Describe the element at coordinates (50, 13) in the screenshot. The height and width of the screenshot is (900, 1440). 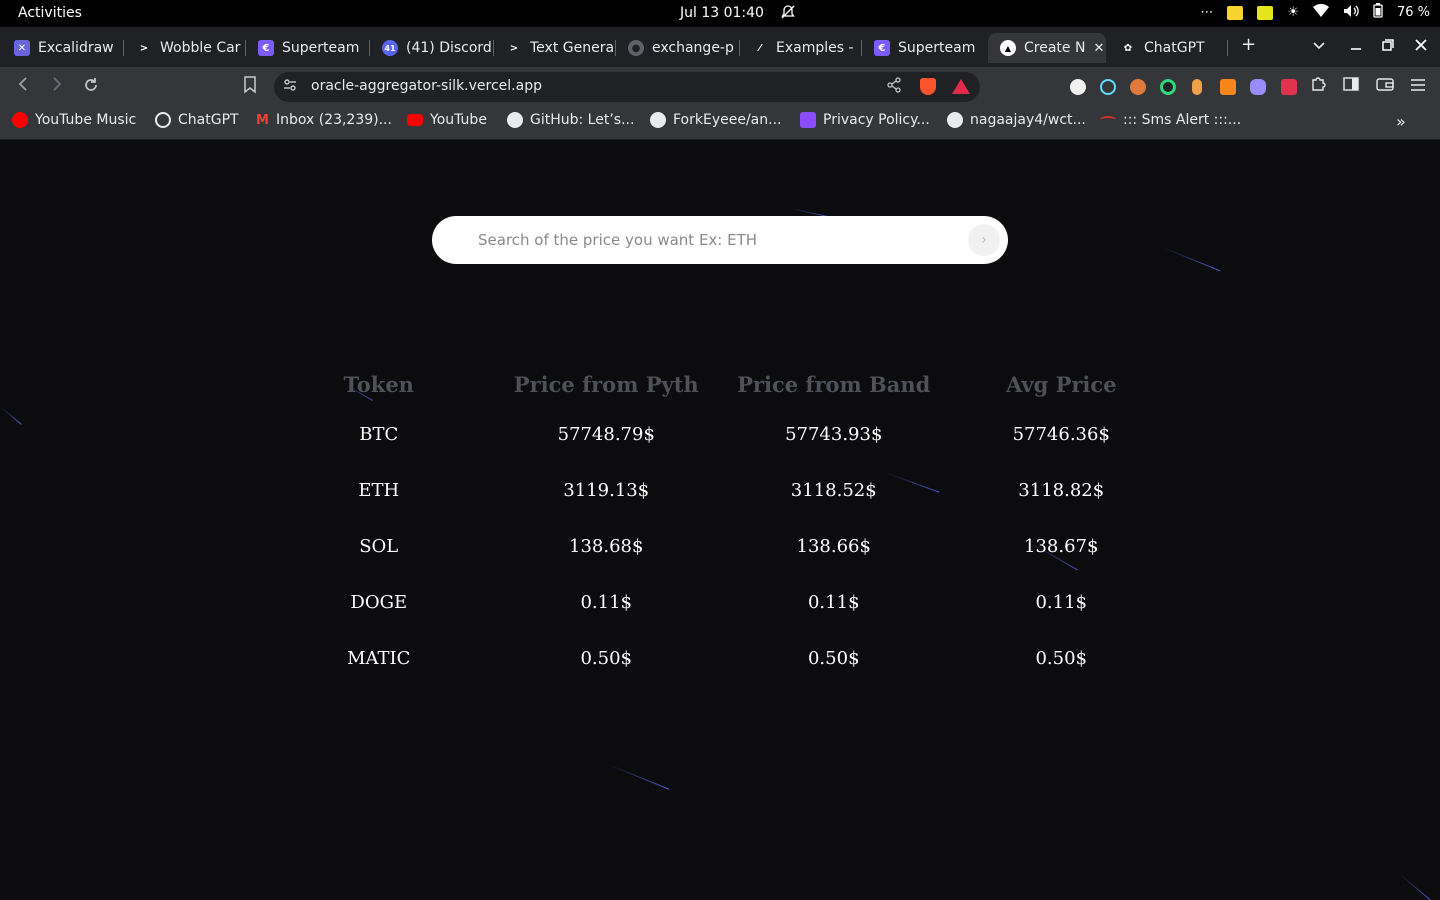
I see `activities-button: Activities` at that location.